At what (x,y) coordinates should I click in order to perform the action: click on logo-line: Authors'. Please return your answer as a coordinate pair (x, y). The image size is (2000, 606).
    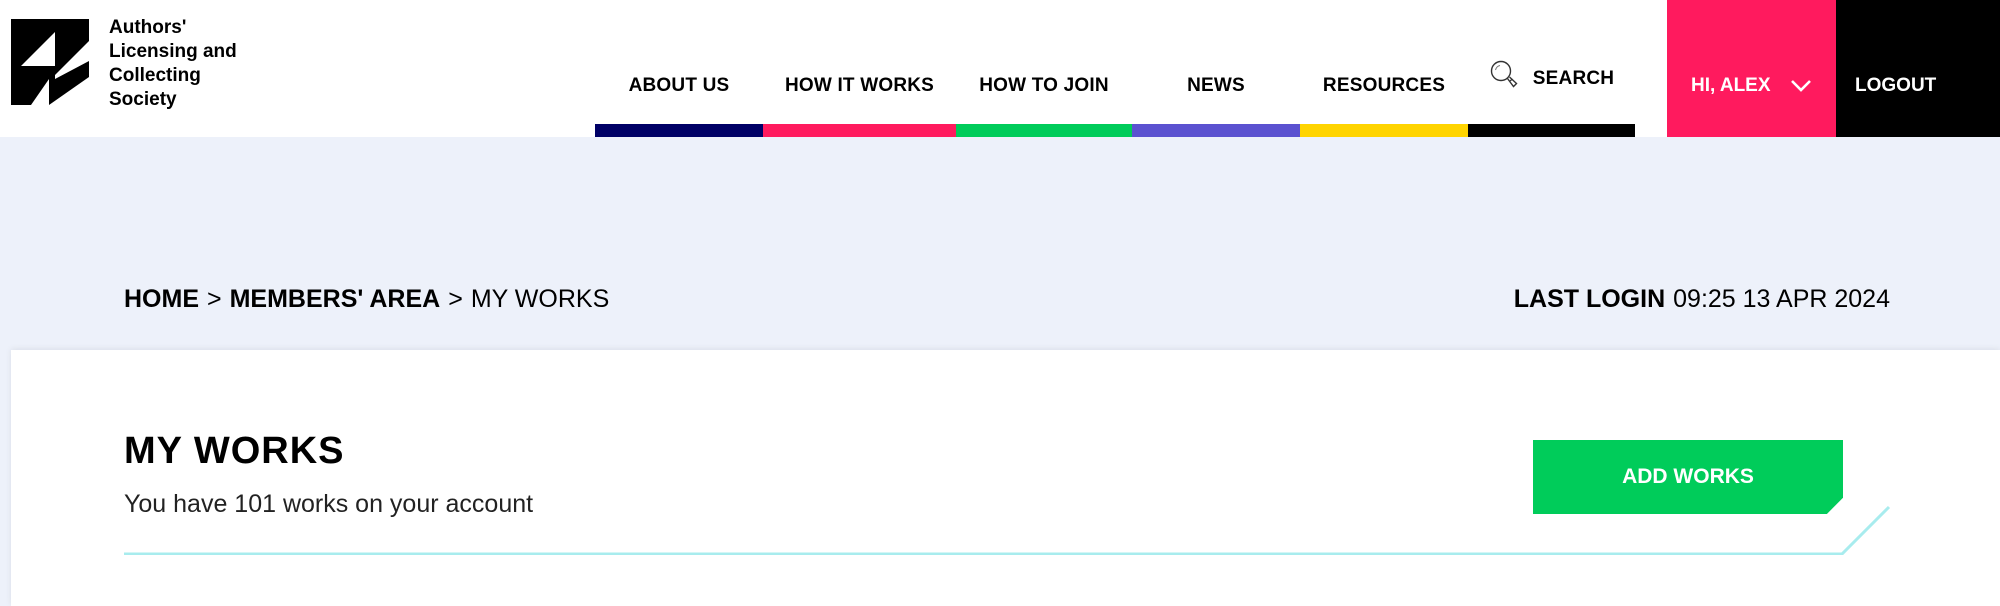
    Looking at the image, I should click on (148, 27).